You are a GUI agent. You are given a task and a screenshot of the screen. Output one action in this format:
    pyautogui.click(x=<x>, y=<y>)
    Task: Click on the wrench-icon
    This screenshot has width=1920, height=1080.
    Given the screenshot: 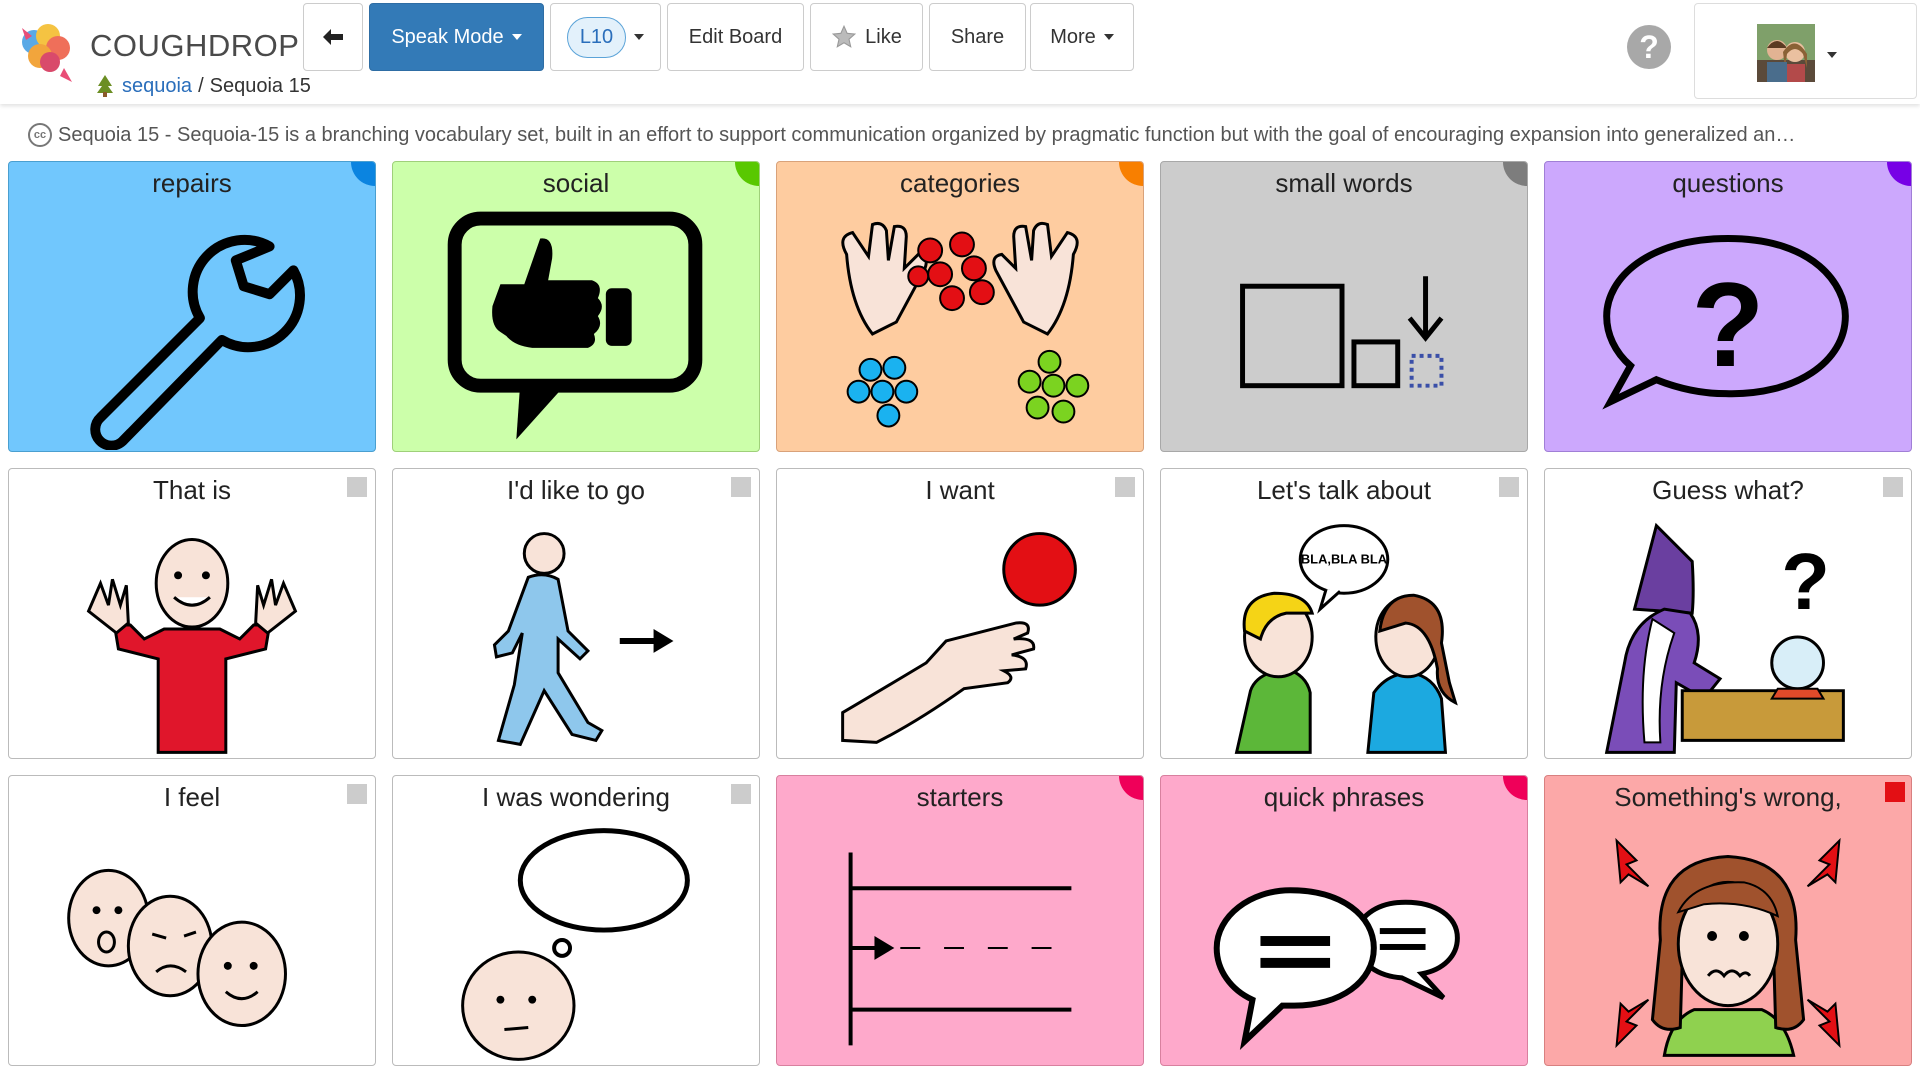 What is the action you would take?
    pyautogui.click(x=197, y=342)
    